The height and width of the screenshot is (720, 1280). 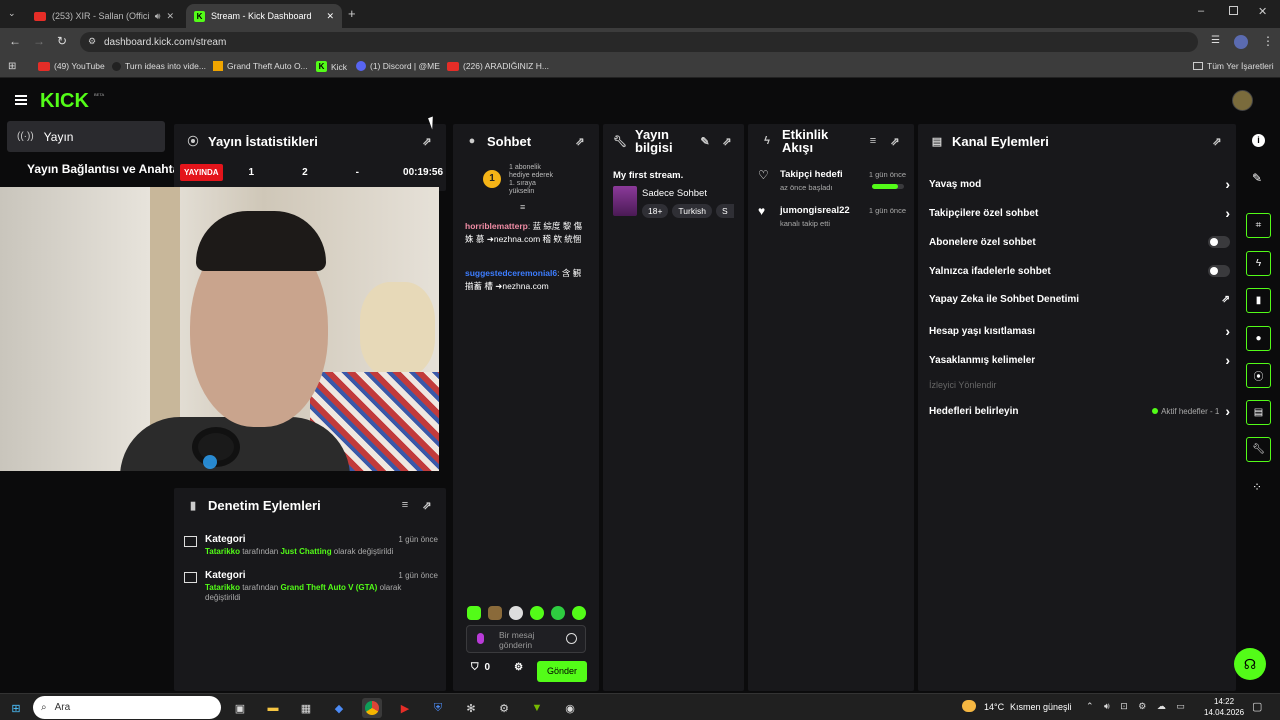 I want to click on slow-mode-row: Yavaş mod ›, so click(x=1079, y=184).